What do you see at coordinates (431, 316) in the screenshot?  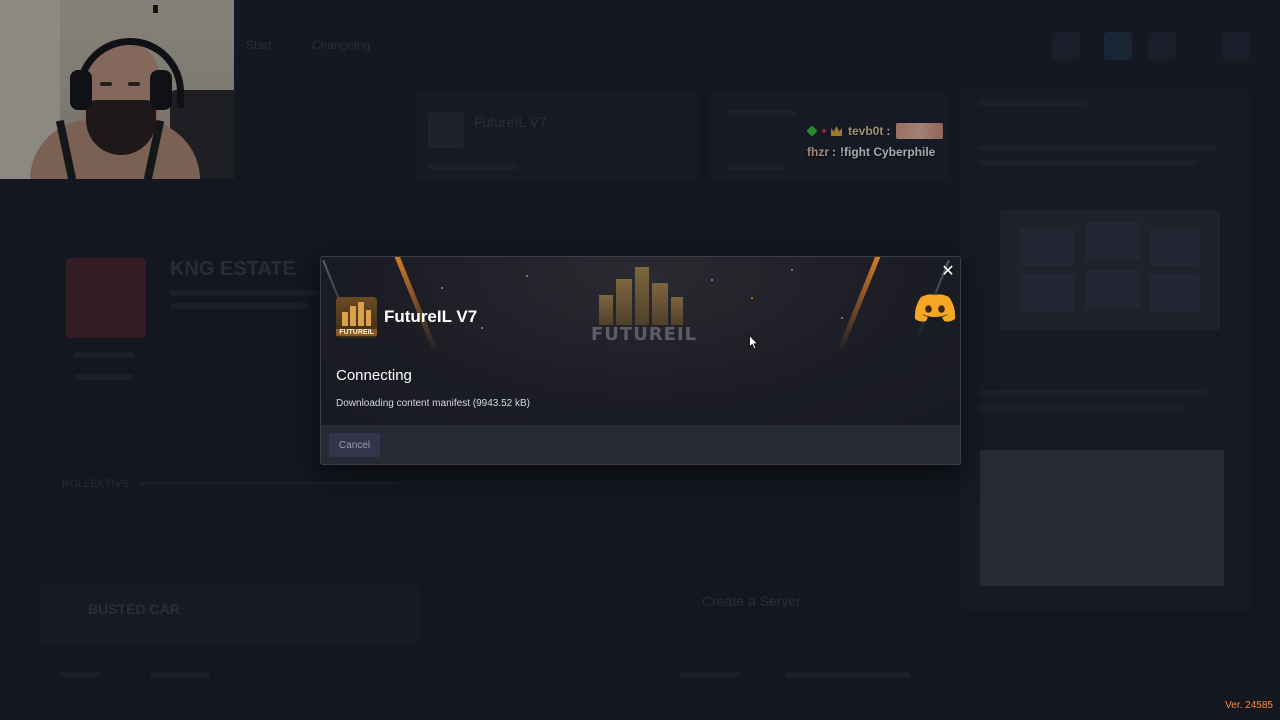 I see `server-name: FutureIL V7` at bounding box center [431, 316].